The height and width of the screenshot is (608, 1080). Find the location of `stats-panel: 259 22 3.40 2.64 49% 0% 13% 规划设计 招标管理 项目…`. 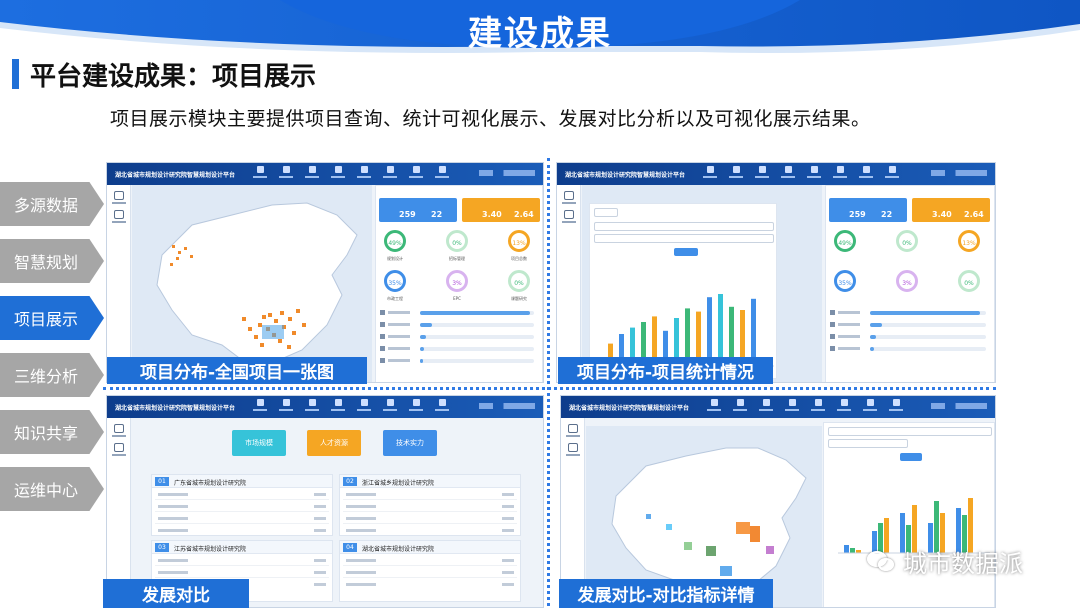

stats-panel: 259 22 3.40 2.64 49% 0% 13% 规划设计 招标管理 项目… is located at coordinates (459, 283).